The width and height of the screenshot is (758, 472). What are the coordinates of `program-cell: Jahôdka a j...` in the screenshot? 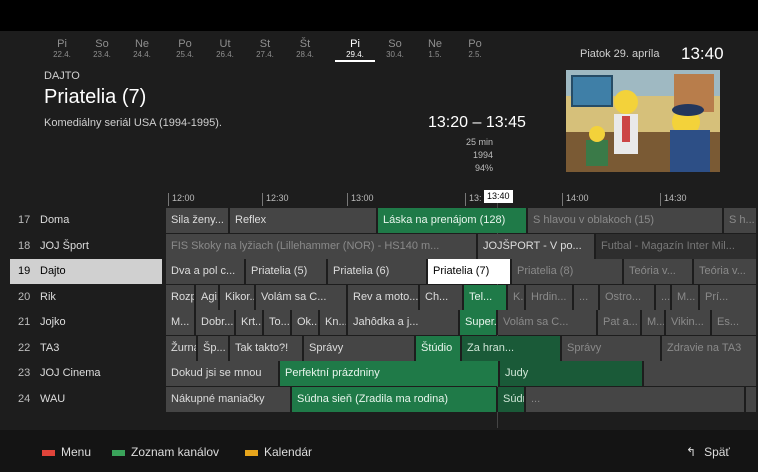 It's located at (404, 322).